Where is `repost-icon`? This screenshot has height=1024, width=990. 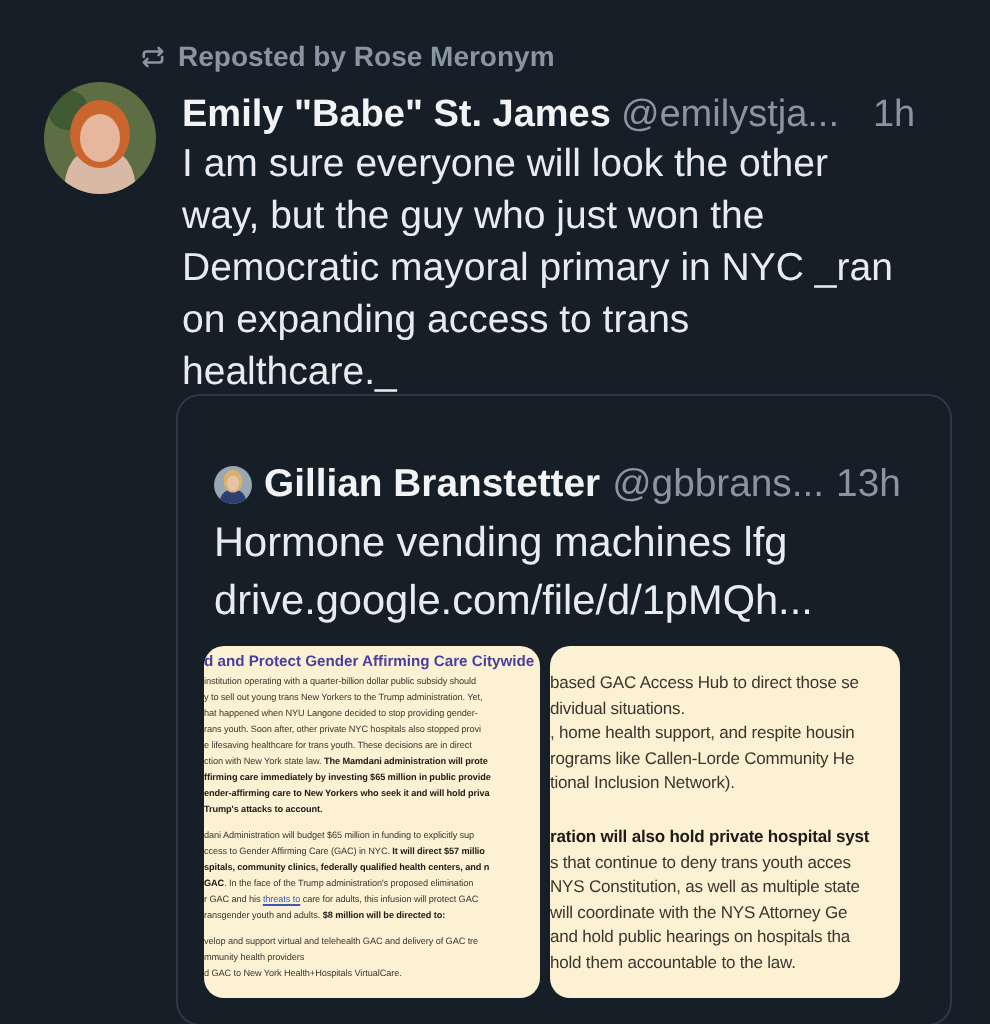 repost-icon is located at coordinates (153, 56).